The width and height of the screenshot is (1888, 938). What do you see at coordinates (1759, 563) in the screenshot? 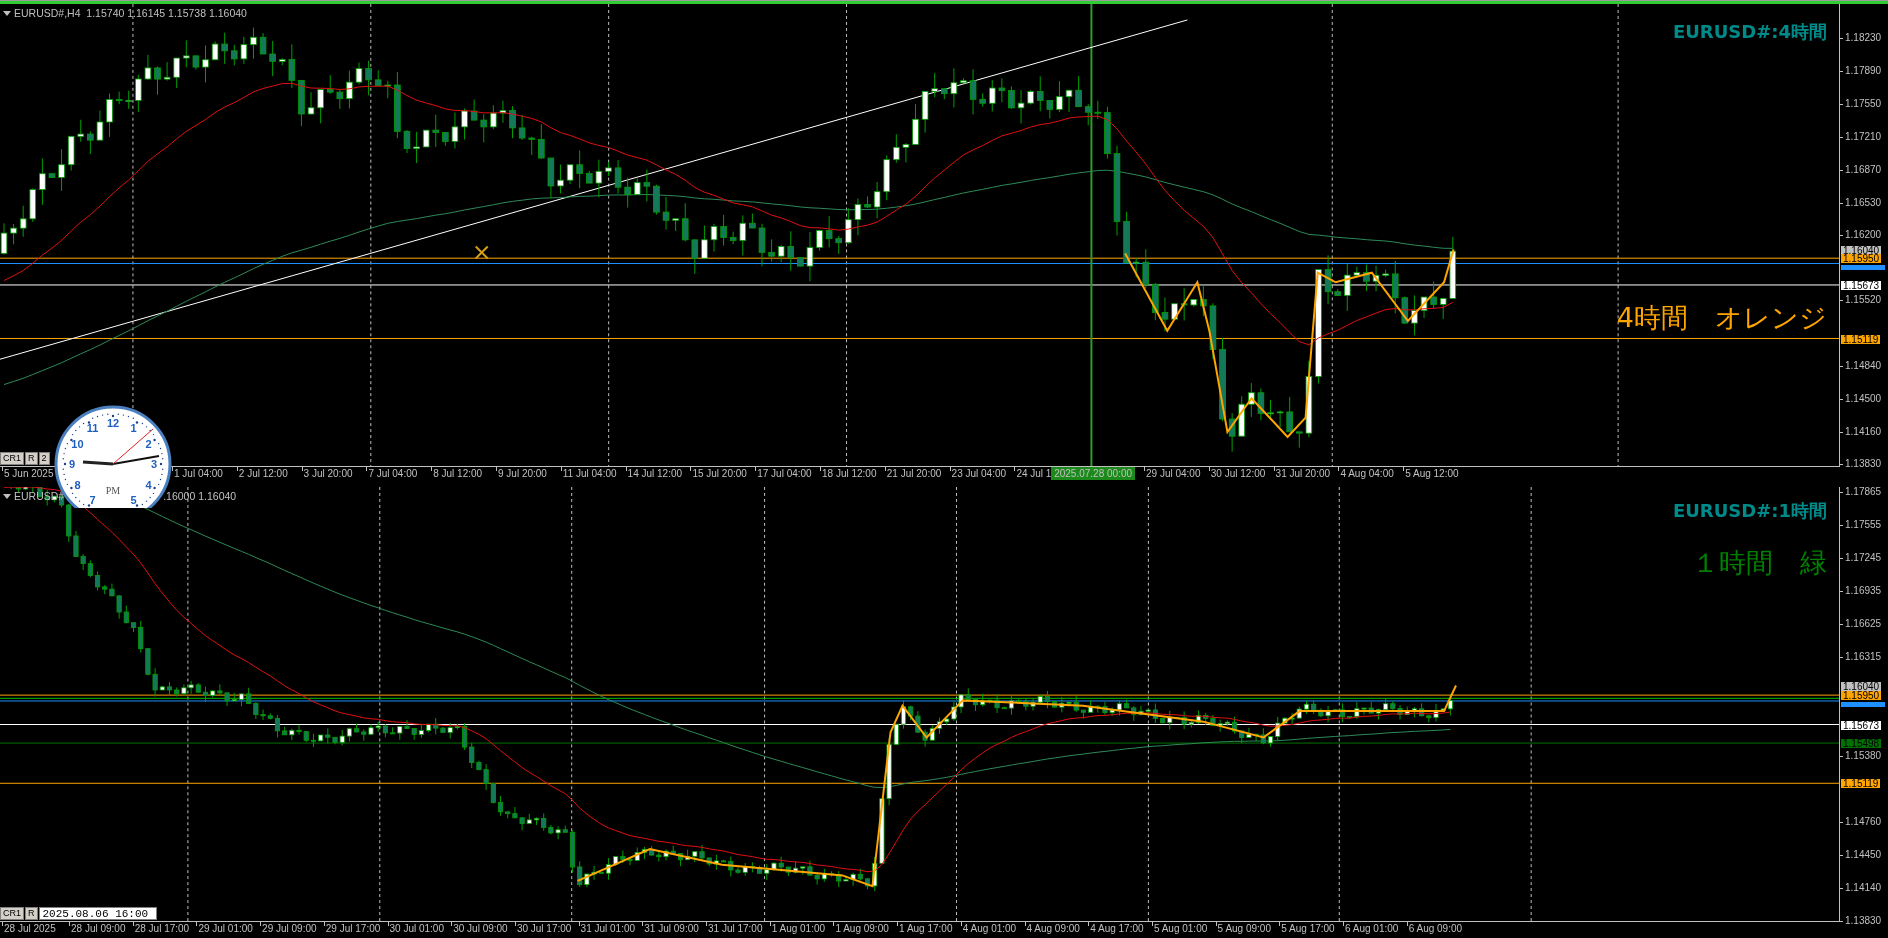
I see `note-text: １時間 緑` at bounding box center [1759, 563].